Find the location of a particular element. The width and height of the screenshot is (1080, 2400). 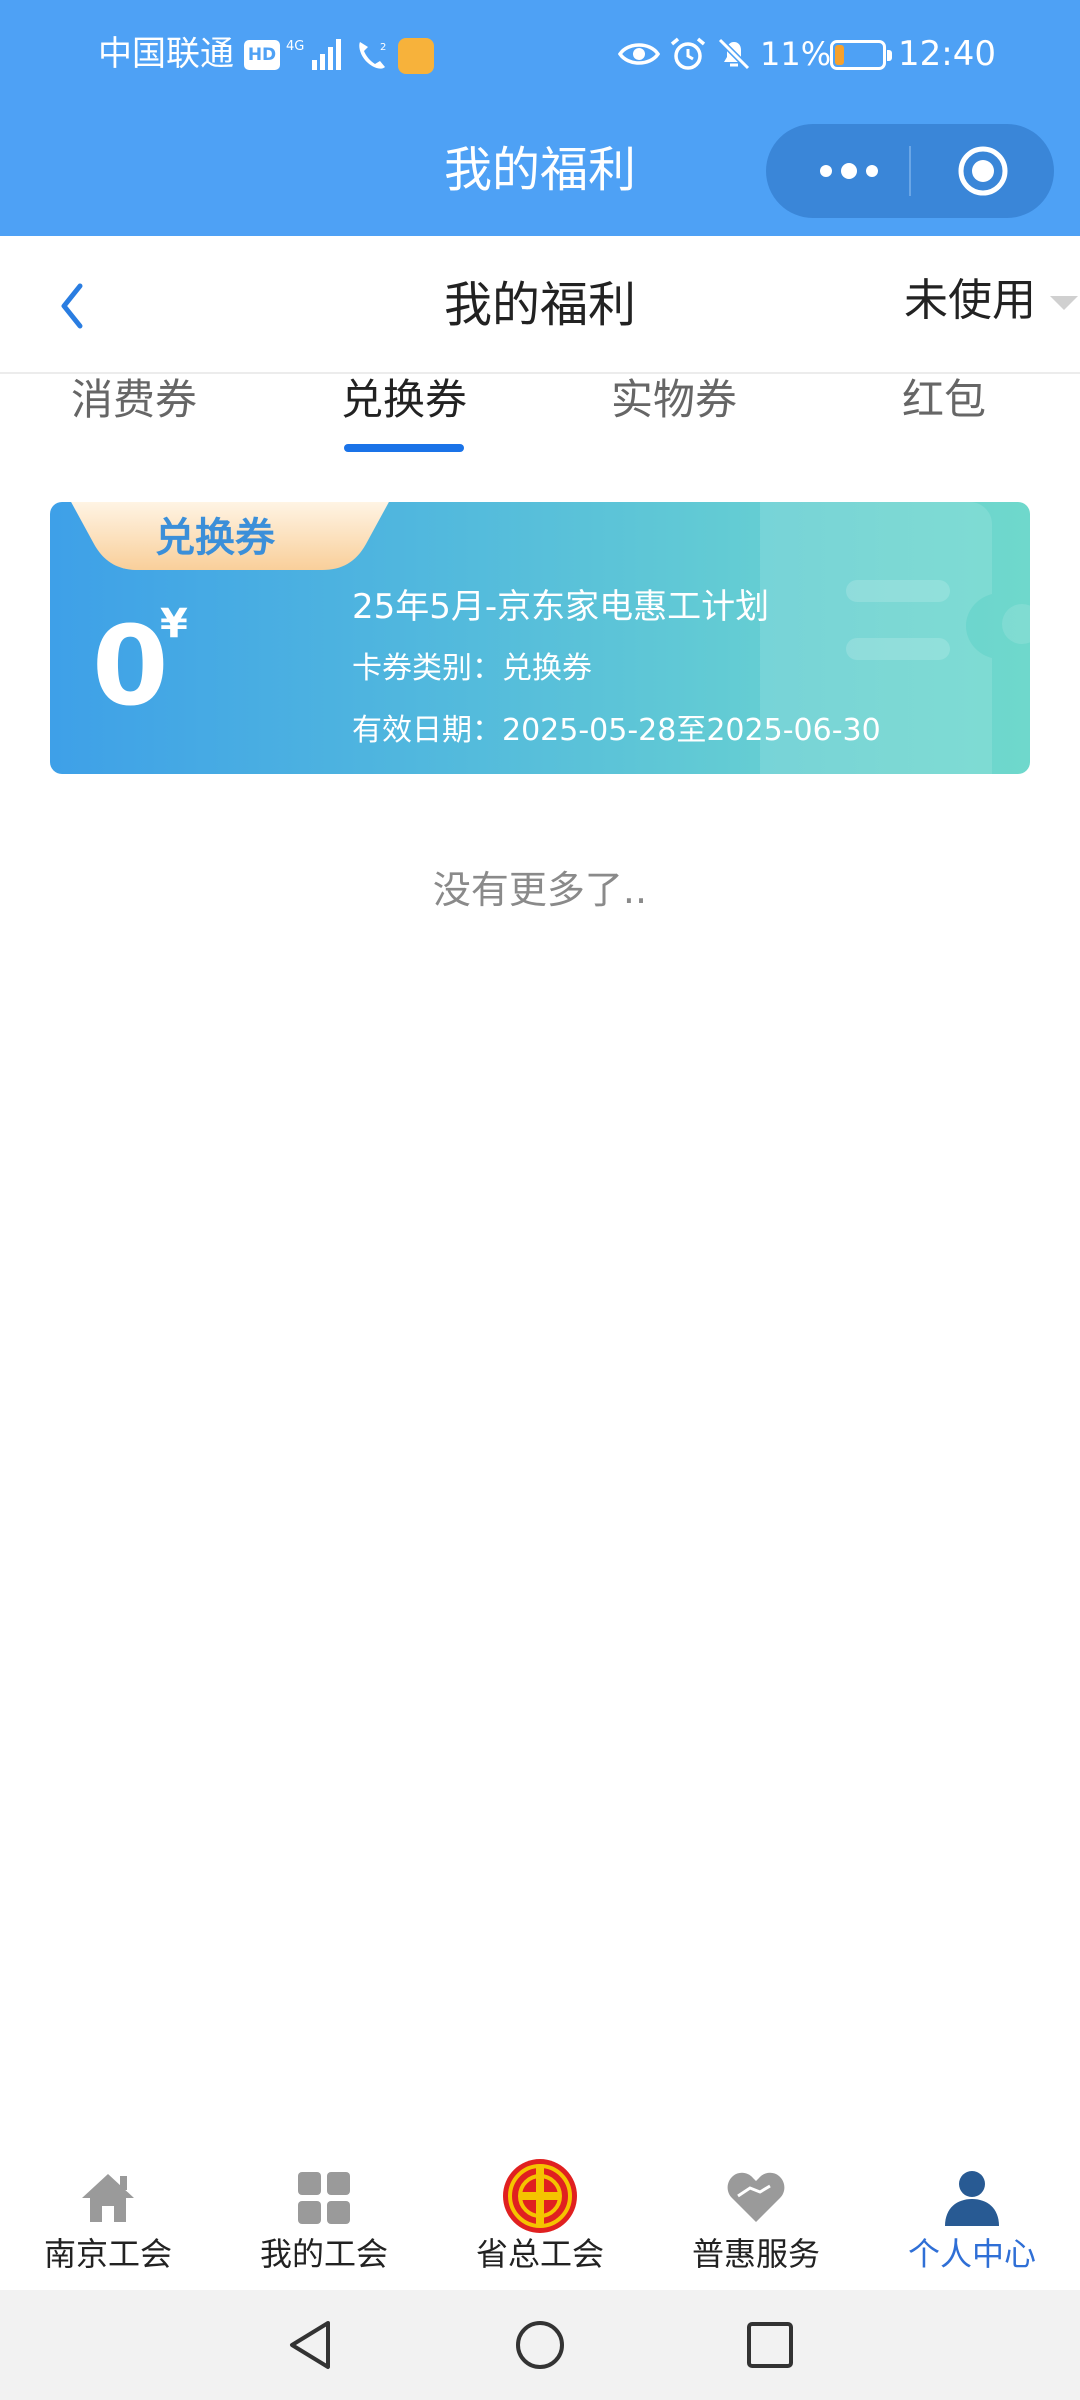

nav-label: 普惠服务 is located at coordinates (755, 2254).